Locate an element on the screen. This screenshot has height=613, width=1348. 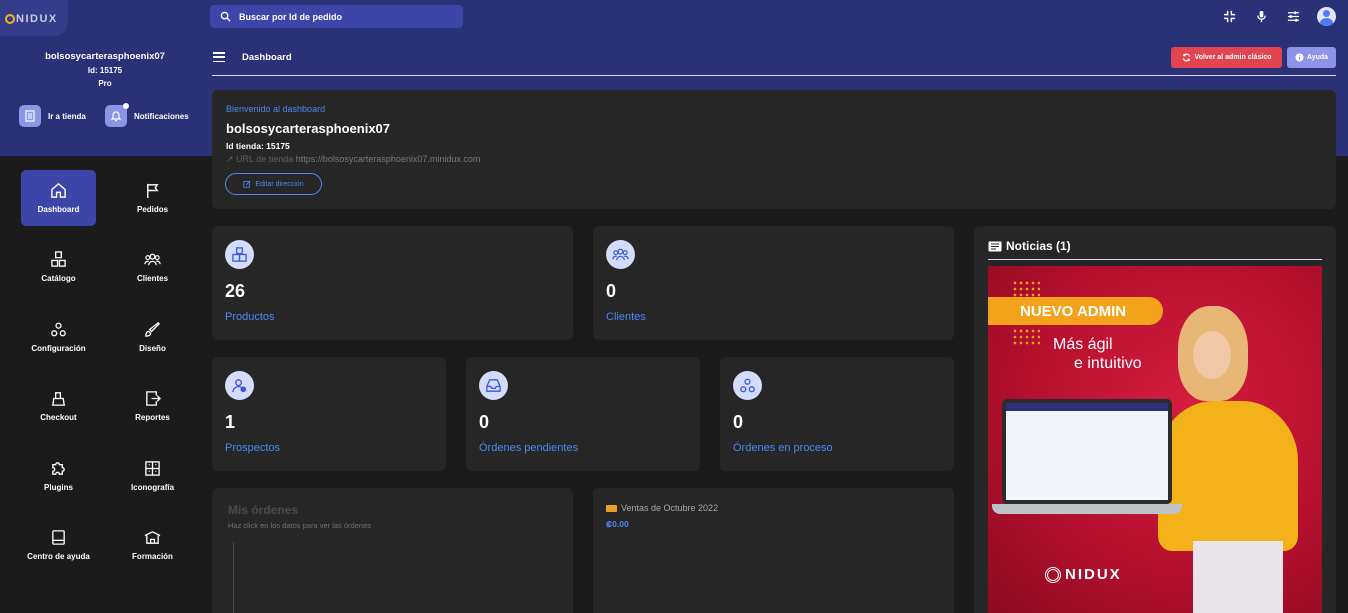
sidebar-item-plugins: Plugins is located at coordinates (58, 476).